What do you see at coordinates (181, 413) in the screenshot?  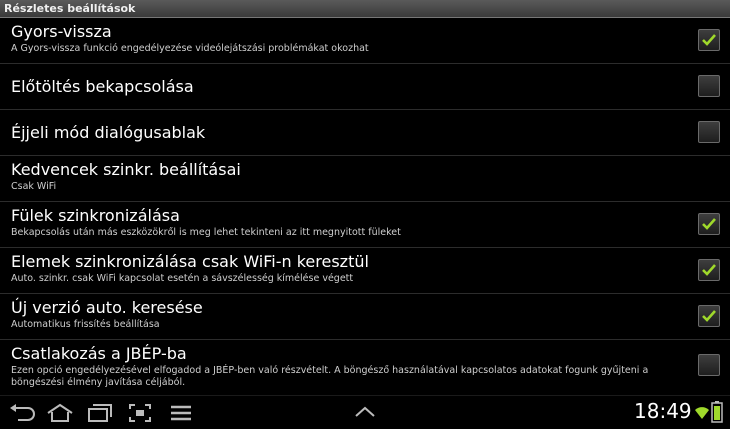 I see `menu-icon` at bounding box center [181, 413].